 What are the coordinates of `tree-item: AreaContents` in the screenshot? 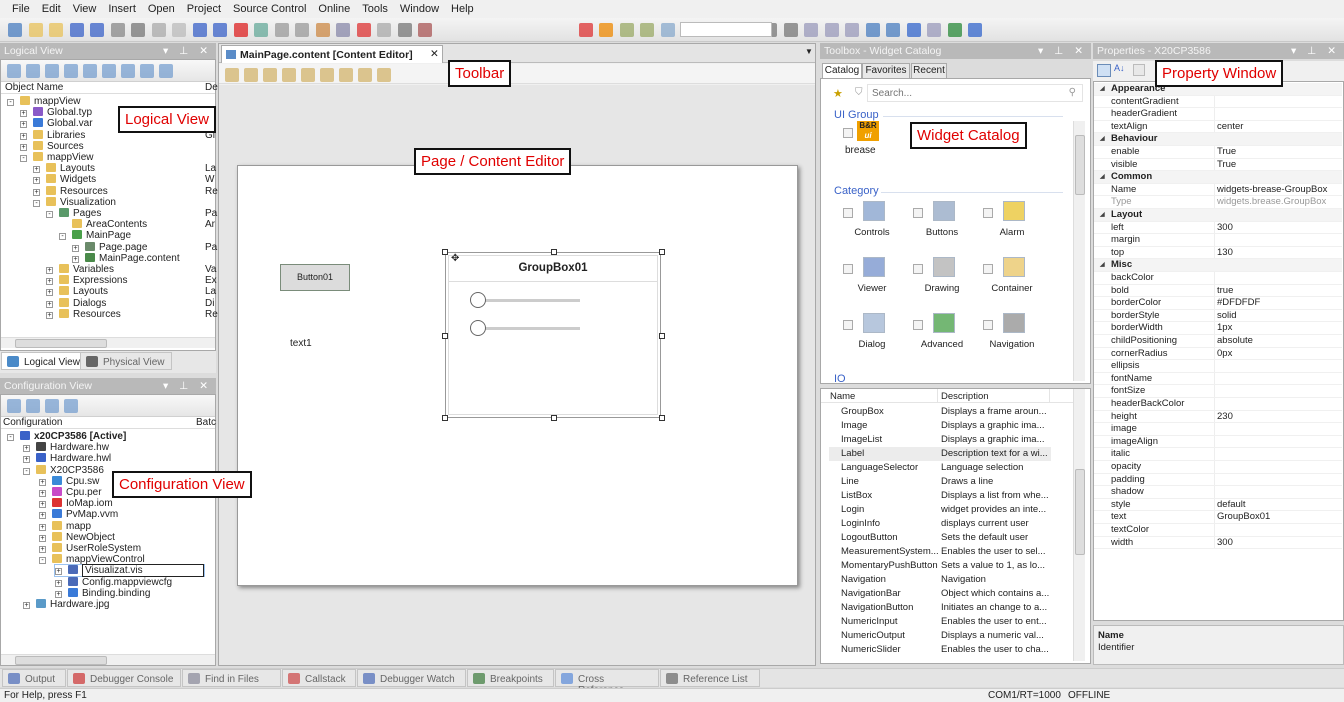 It's located at (103, 224).